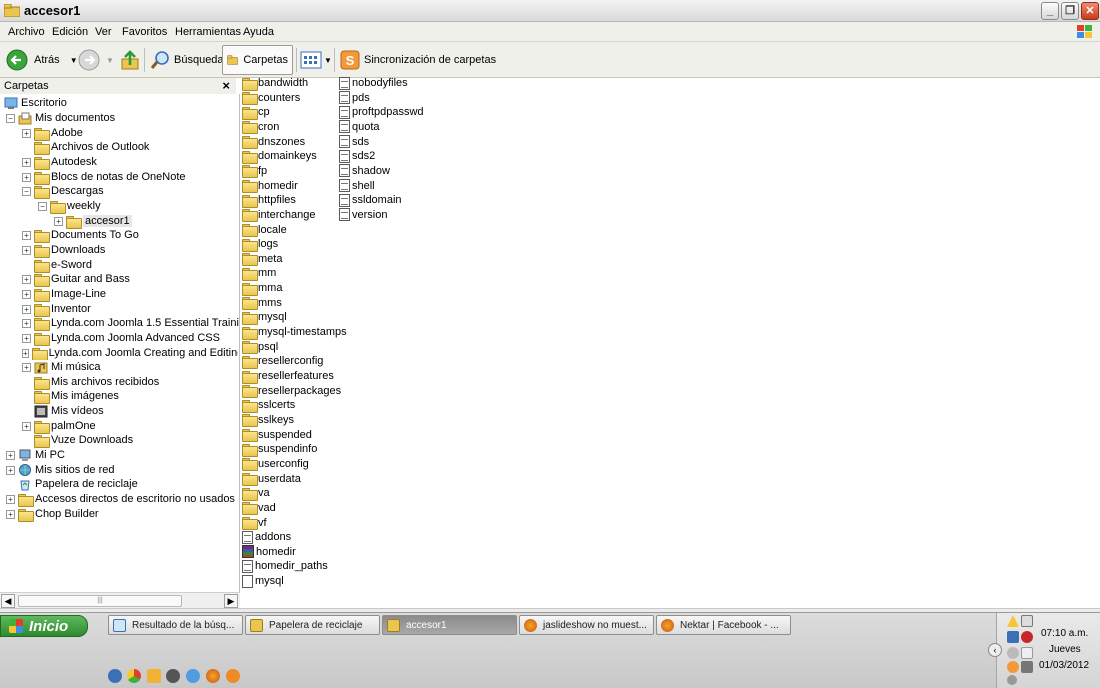 This screenshot has height=688, width=1100. I want to click on menu-herramientas: Herramientas, so click(208, 32).